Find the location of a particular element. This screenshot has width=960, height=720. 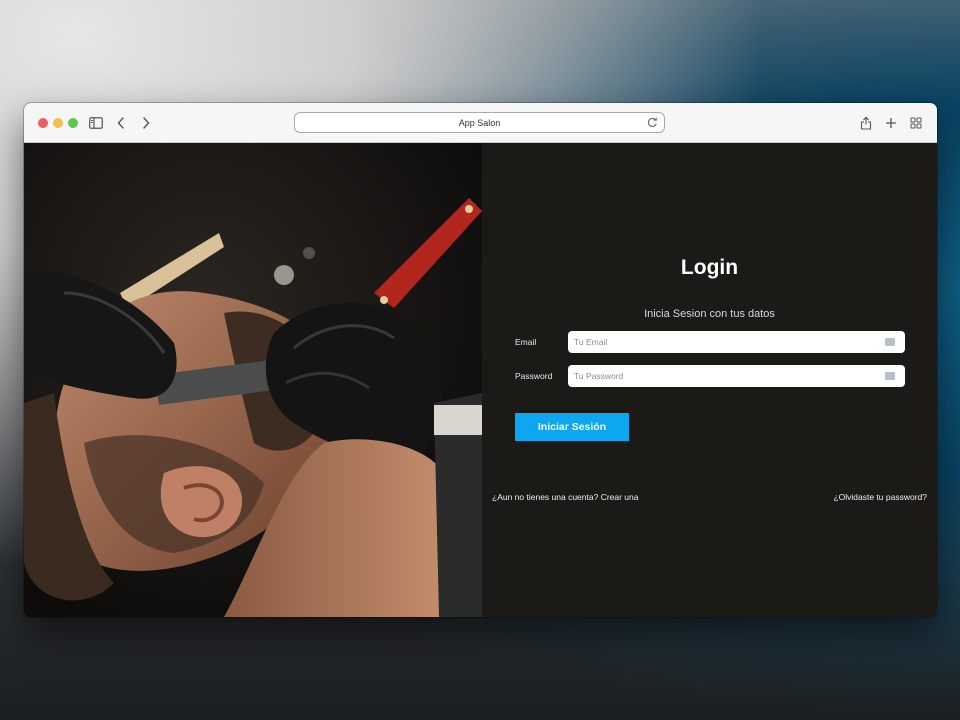

forward-chevron-icon is located at coordinates (146, 123).